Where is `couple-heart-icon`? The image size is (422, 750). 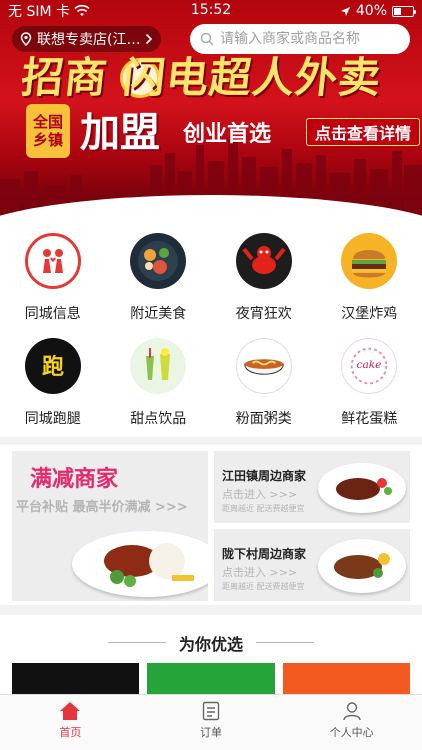
couple-heart-icon is located at coordinates (52, 261).